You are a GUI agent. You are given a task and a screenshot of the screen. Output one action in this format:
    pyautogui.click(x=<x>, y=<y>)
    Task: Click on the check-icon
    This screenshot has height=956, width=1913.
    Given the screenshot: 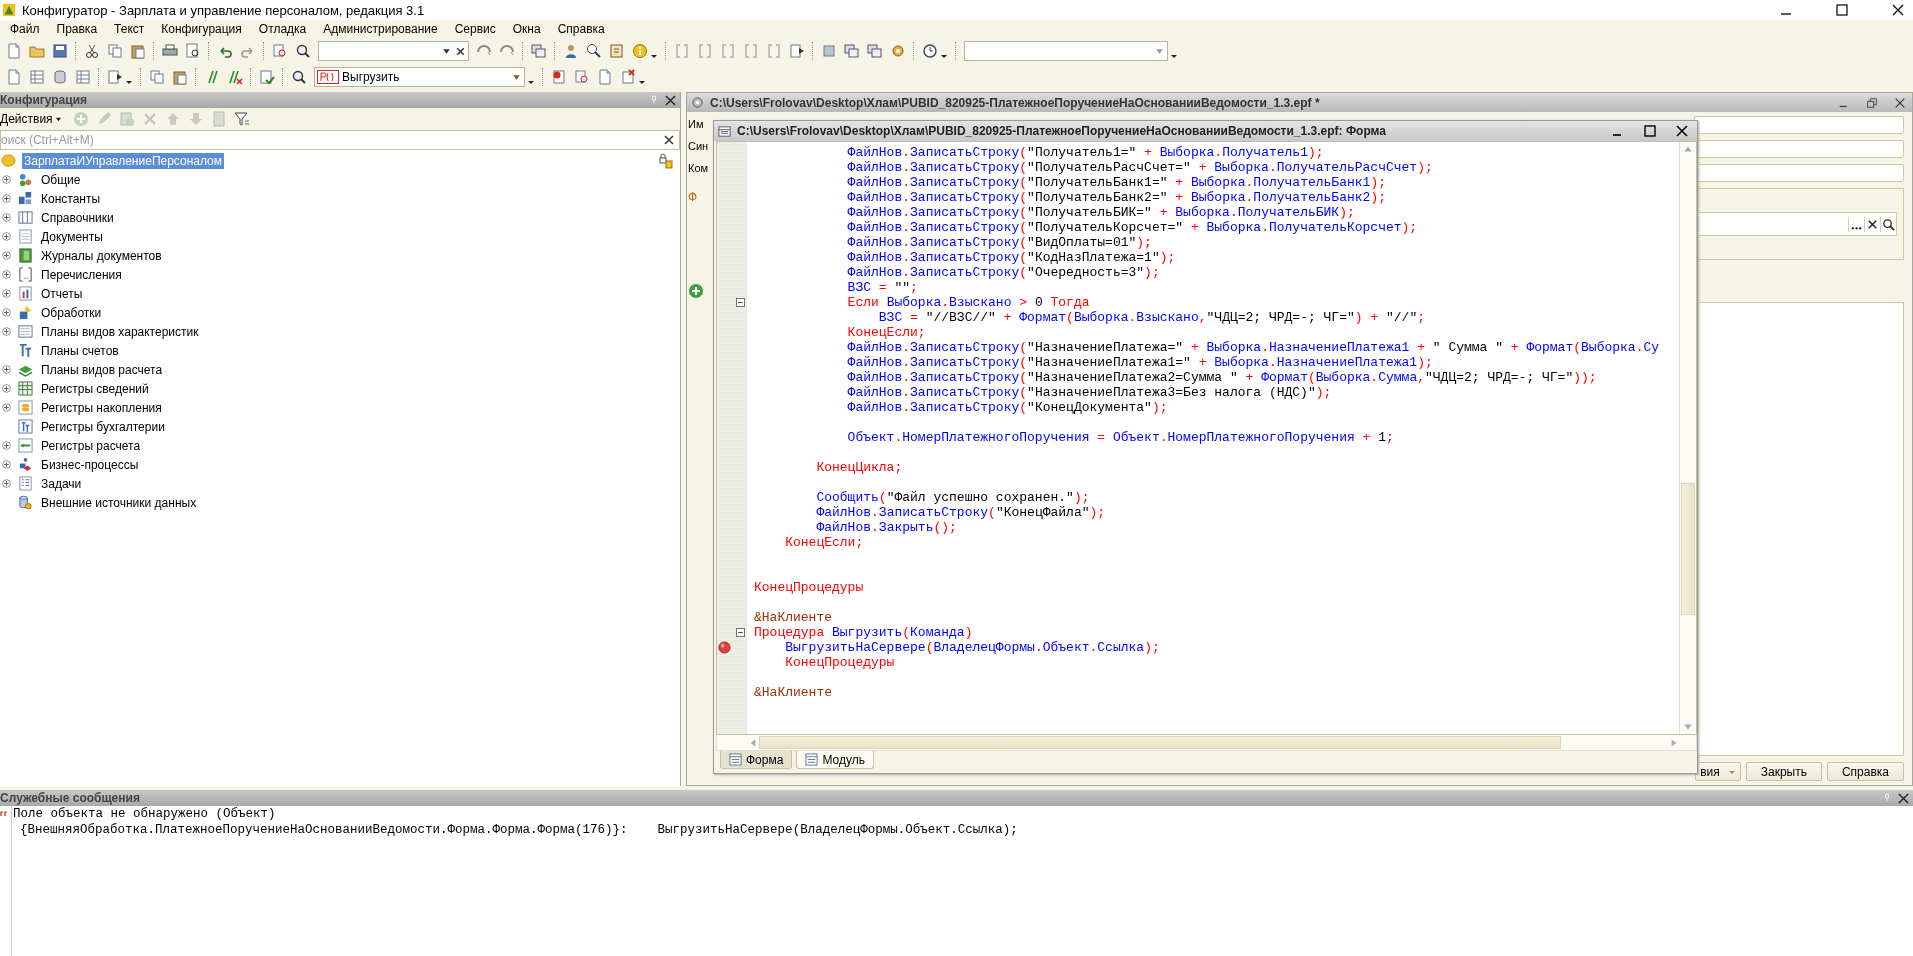 What is the action you would take?
    pyautogui.click(x=267, y=77)
    